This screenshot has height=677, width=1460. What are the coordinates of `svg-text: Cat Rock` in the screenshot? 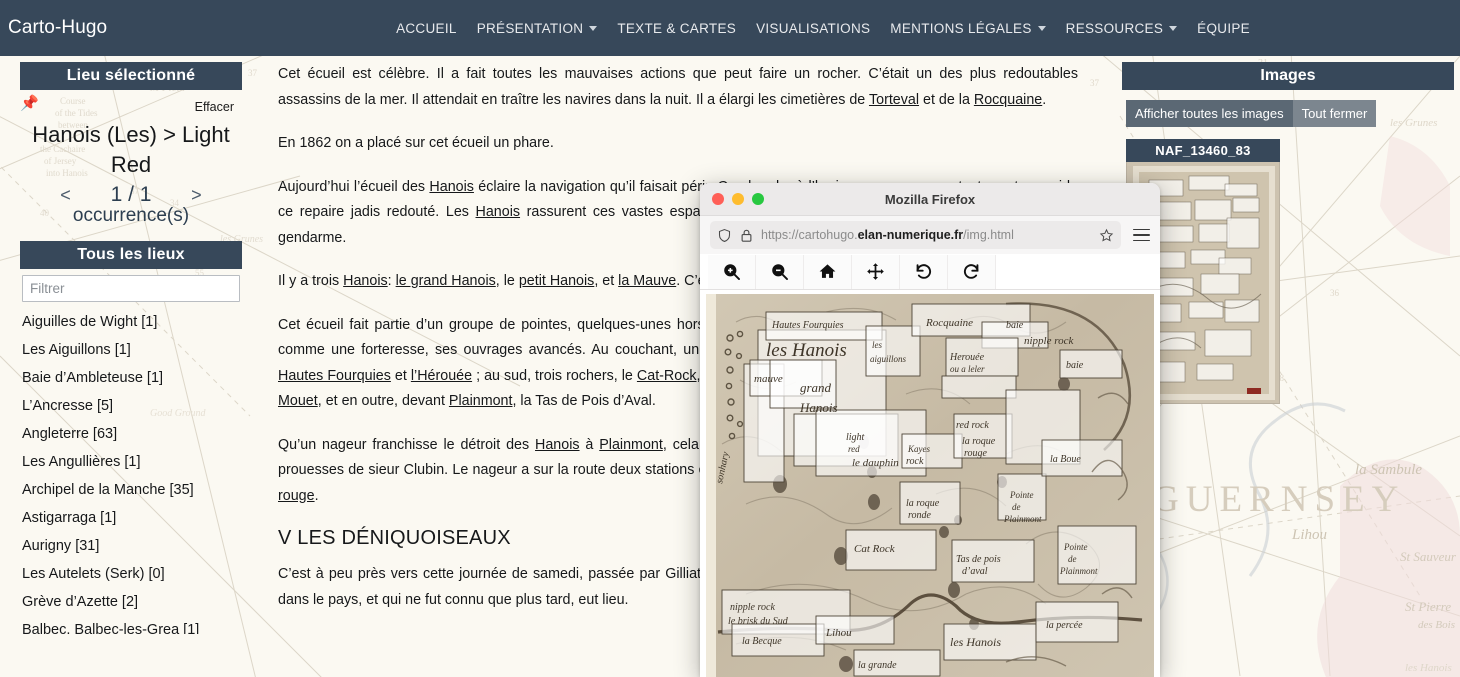 It's located at (875, 549).